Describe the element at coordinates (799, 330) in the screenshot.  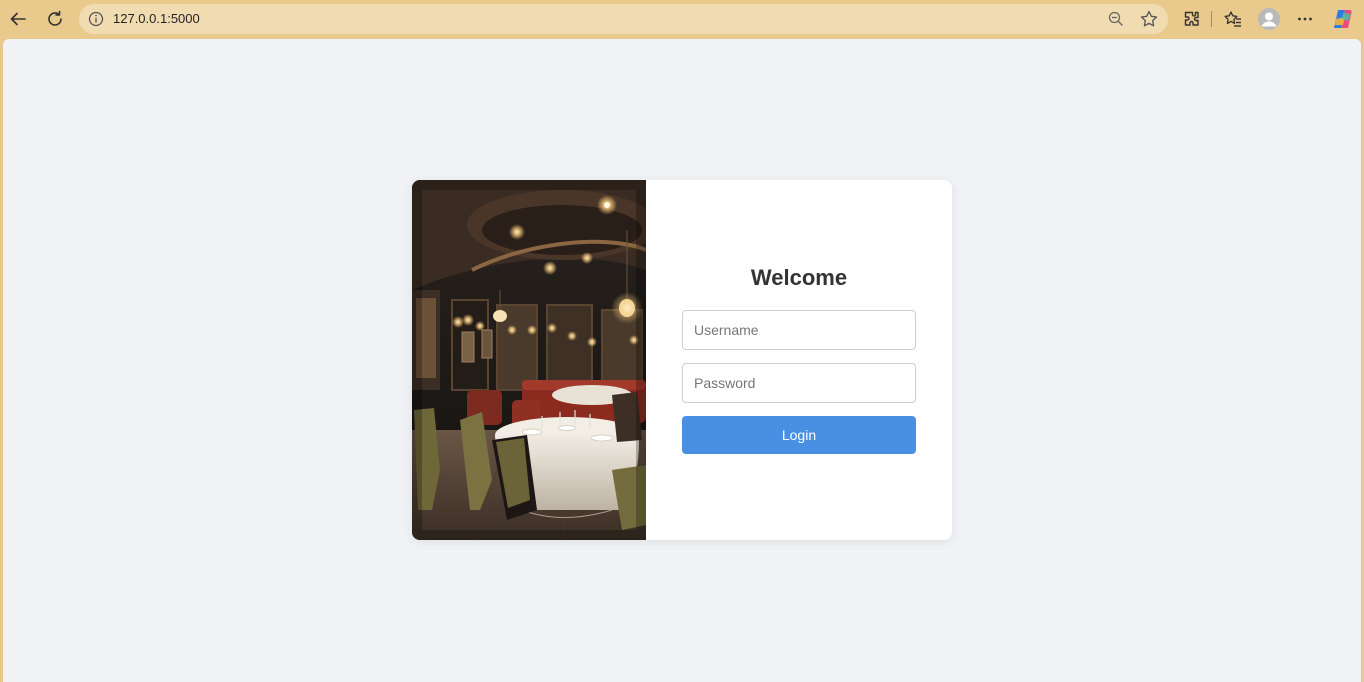
I see `username-input` at that location.